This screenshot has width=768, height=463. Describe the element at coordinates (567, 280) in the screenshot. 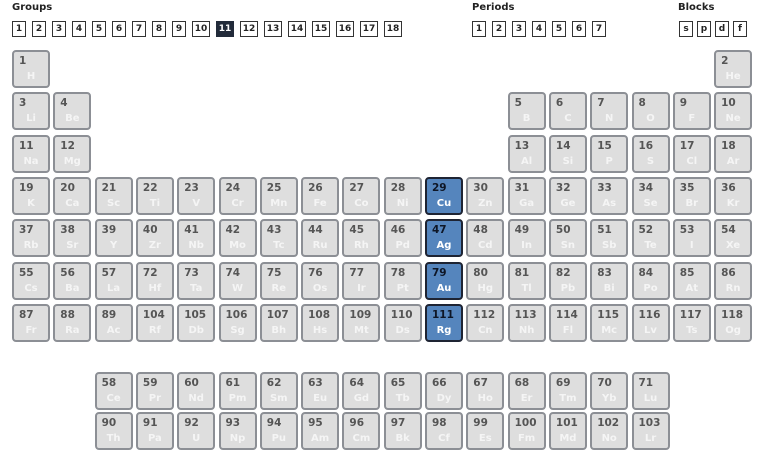

I see `element-pb: 82 Pb` at that location.